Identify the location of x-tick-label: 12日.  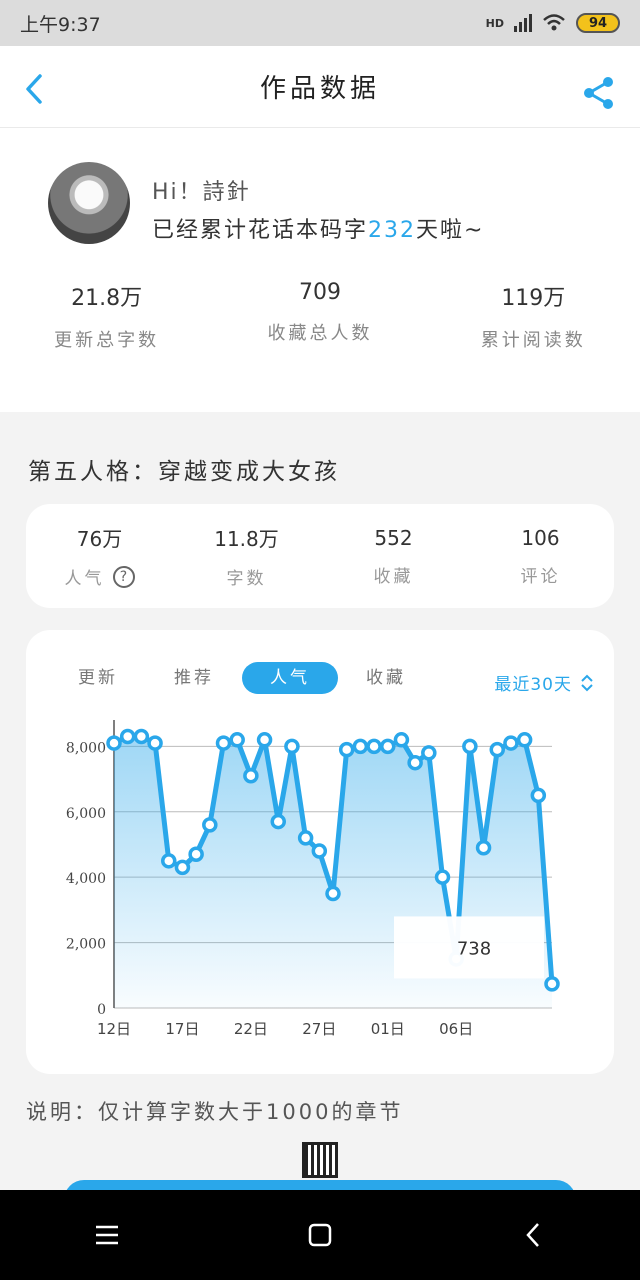
(114, 1029).